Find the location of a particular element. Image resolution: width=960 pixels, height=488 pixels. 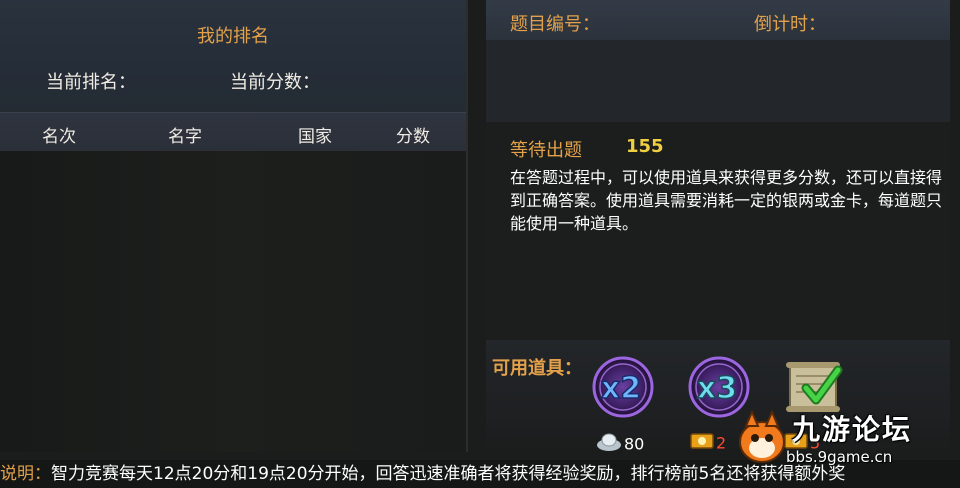

answer-scroll-cost: 5 is located at coordinates (802, 443).